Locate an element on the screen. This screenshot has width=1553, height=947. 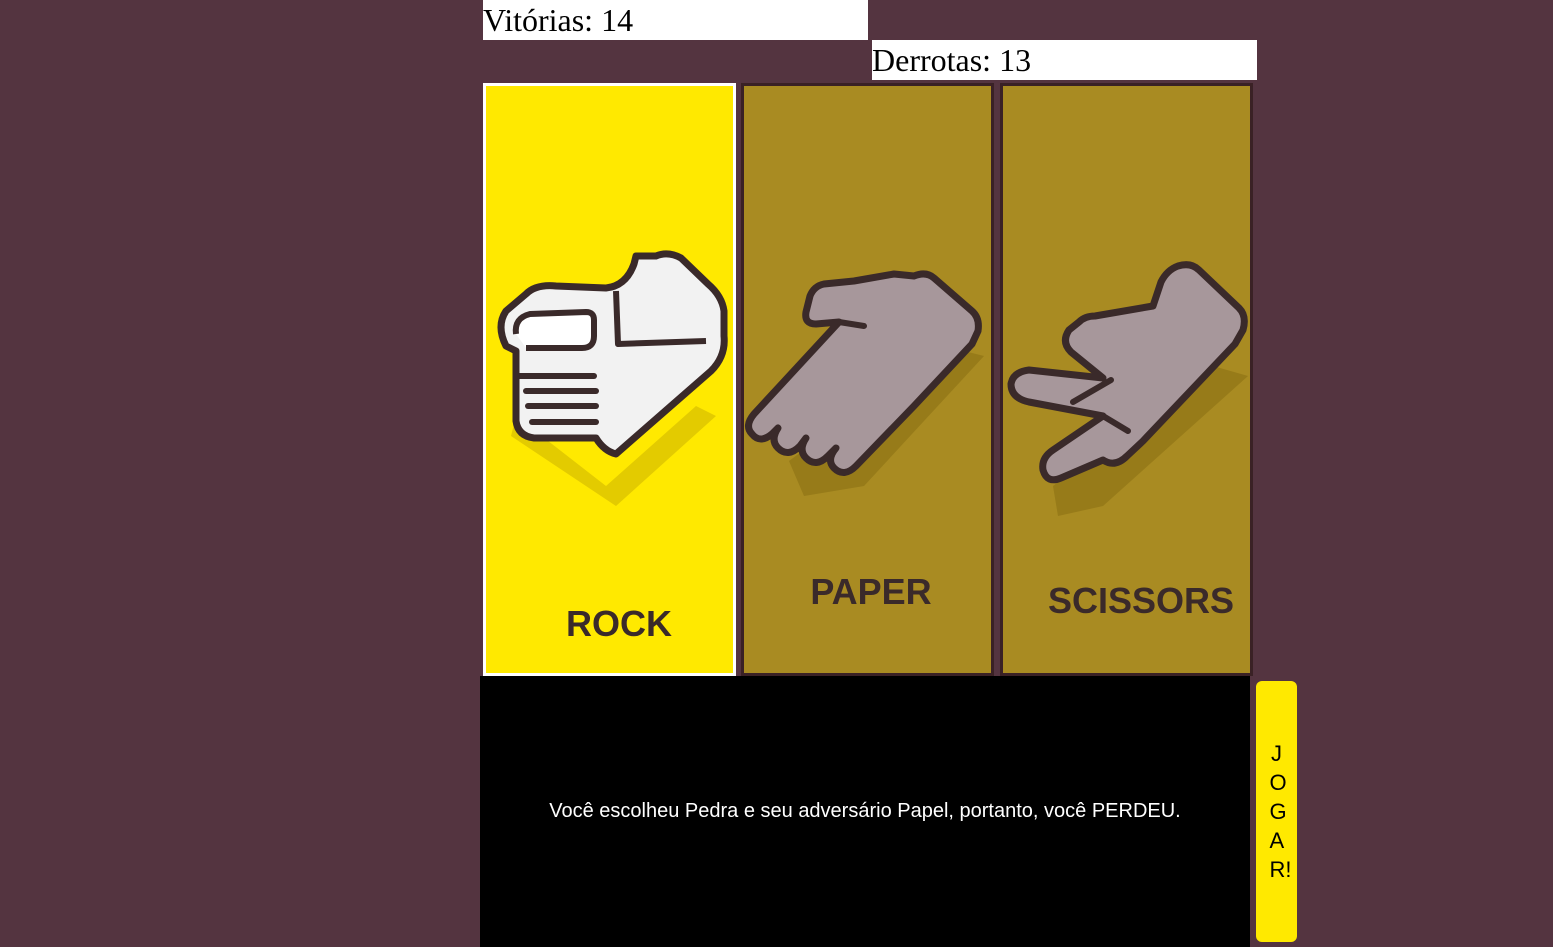
choice-label-rock: ROCK is located at coordinates (619, 623).